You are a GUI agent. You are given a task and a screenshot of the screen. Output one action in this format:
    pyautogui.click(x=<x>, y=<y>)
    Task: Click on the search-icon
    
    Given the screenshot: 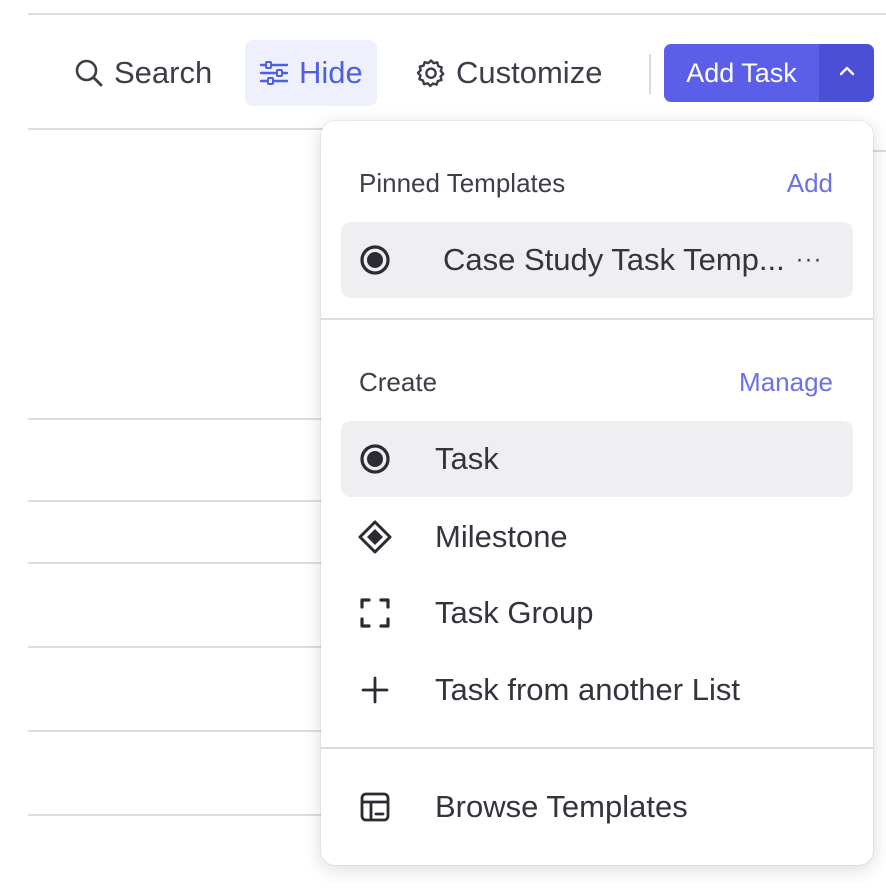 What is the action you would take?
    pyautogui.click(x=89, y=73)
    